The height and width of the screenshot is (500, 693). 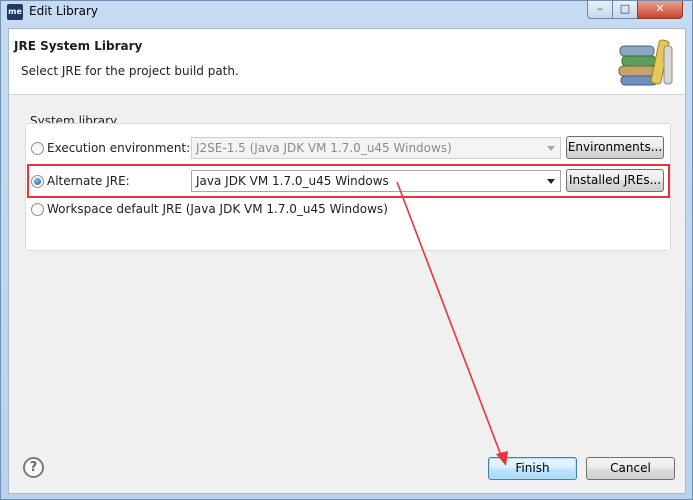 What do you see at coordinates (37, 209) in the screenshot?
I see `workspace-default-jre-radio` at bounding box center [37, 209].